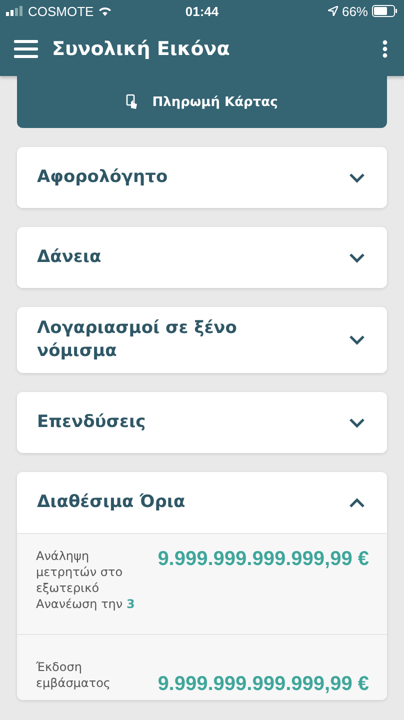 This screenshot has height=720, width=404. What do you see at coordinates (61, 11) in the screenshot?
I see `carrier-name: COSMOTE` at bounding box center [61, 11].